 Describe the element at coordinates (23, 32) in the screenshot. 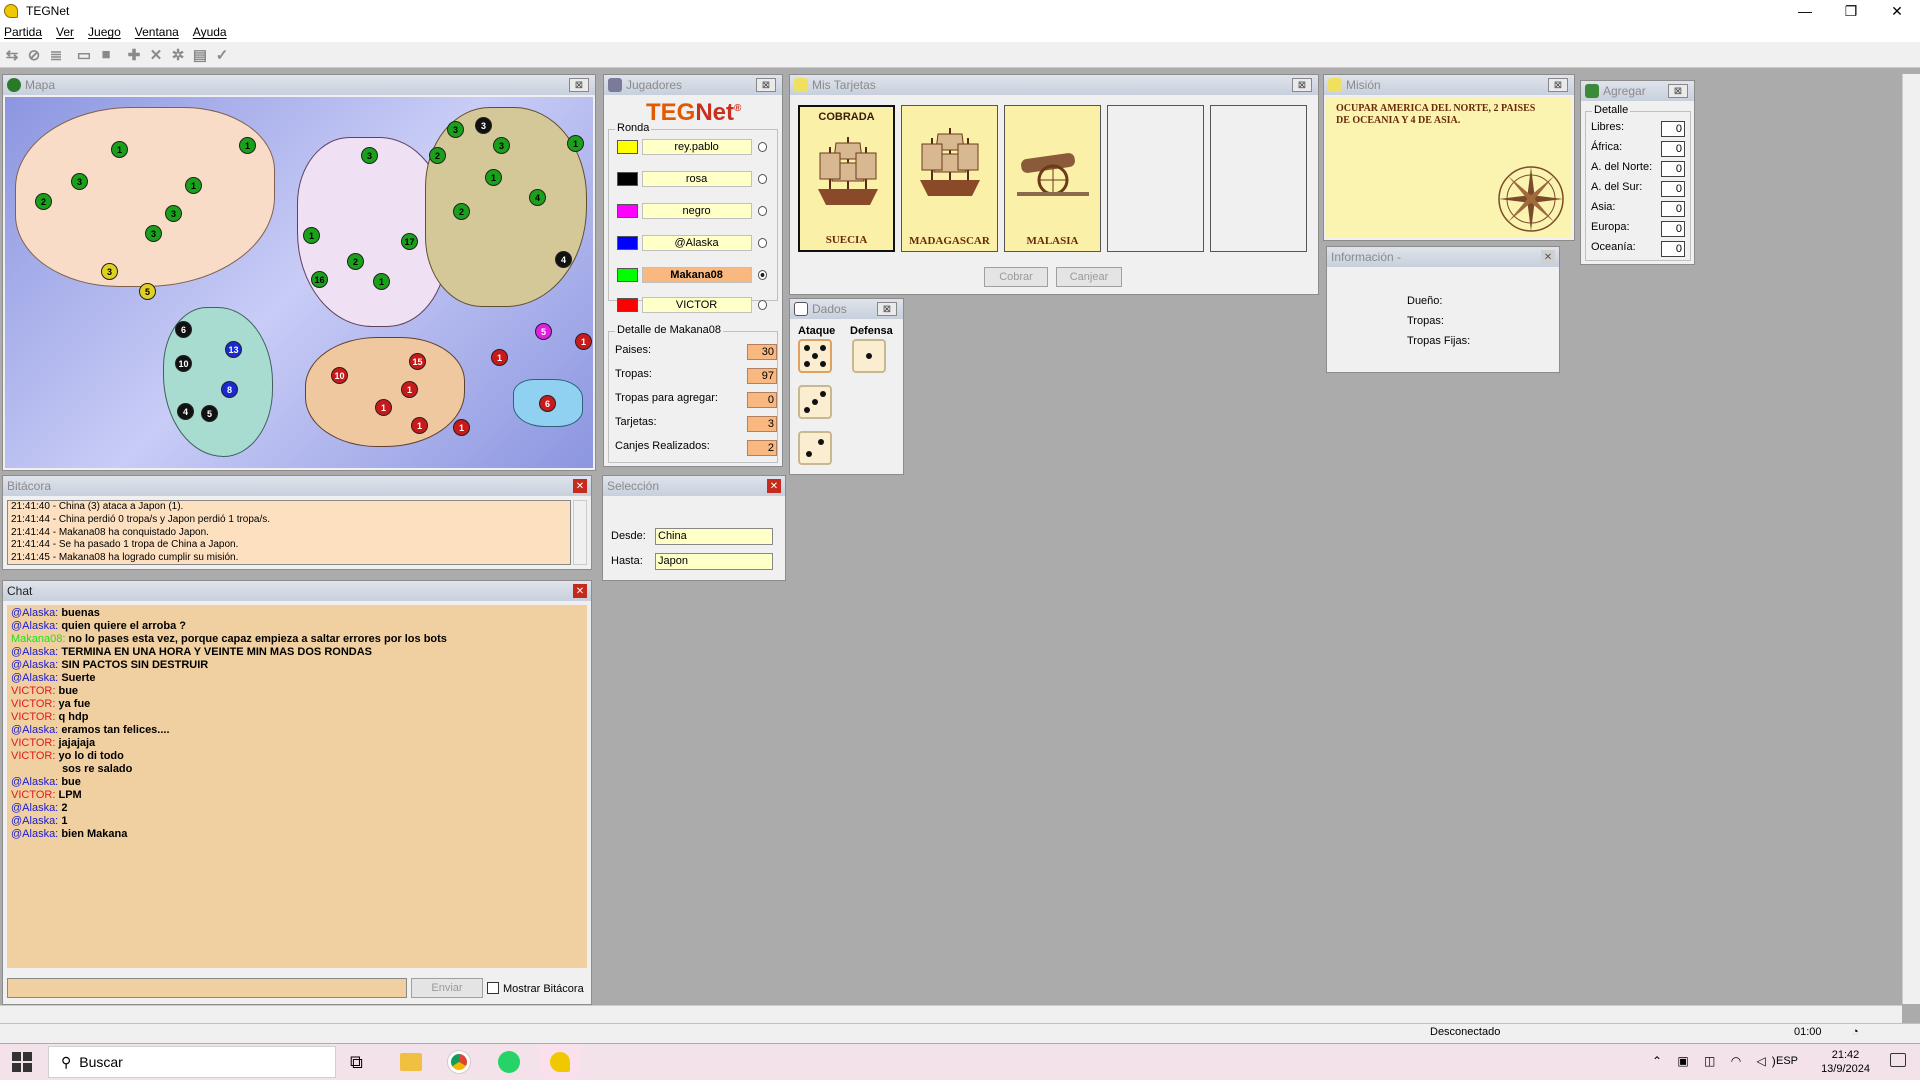

I see `menu-partida: Partida` at that location.